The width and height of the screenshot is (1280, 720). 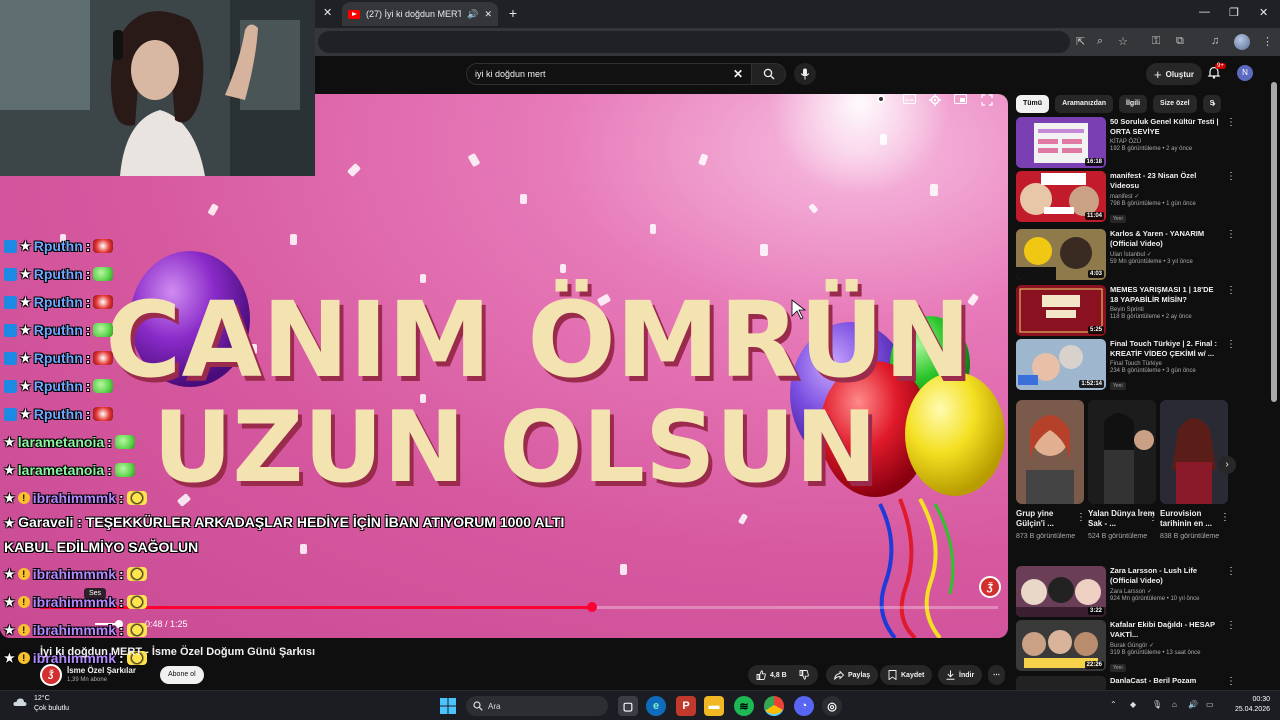 What do you see at coordinates (1234, 12) in the screenshot?
I see `maximize-button: ❐` at bounding box center [1234, 12].